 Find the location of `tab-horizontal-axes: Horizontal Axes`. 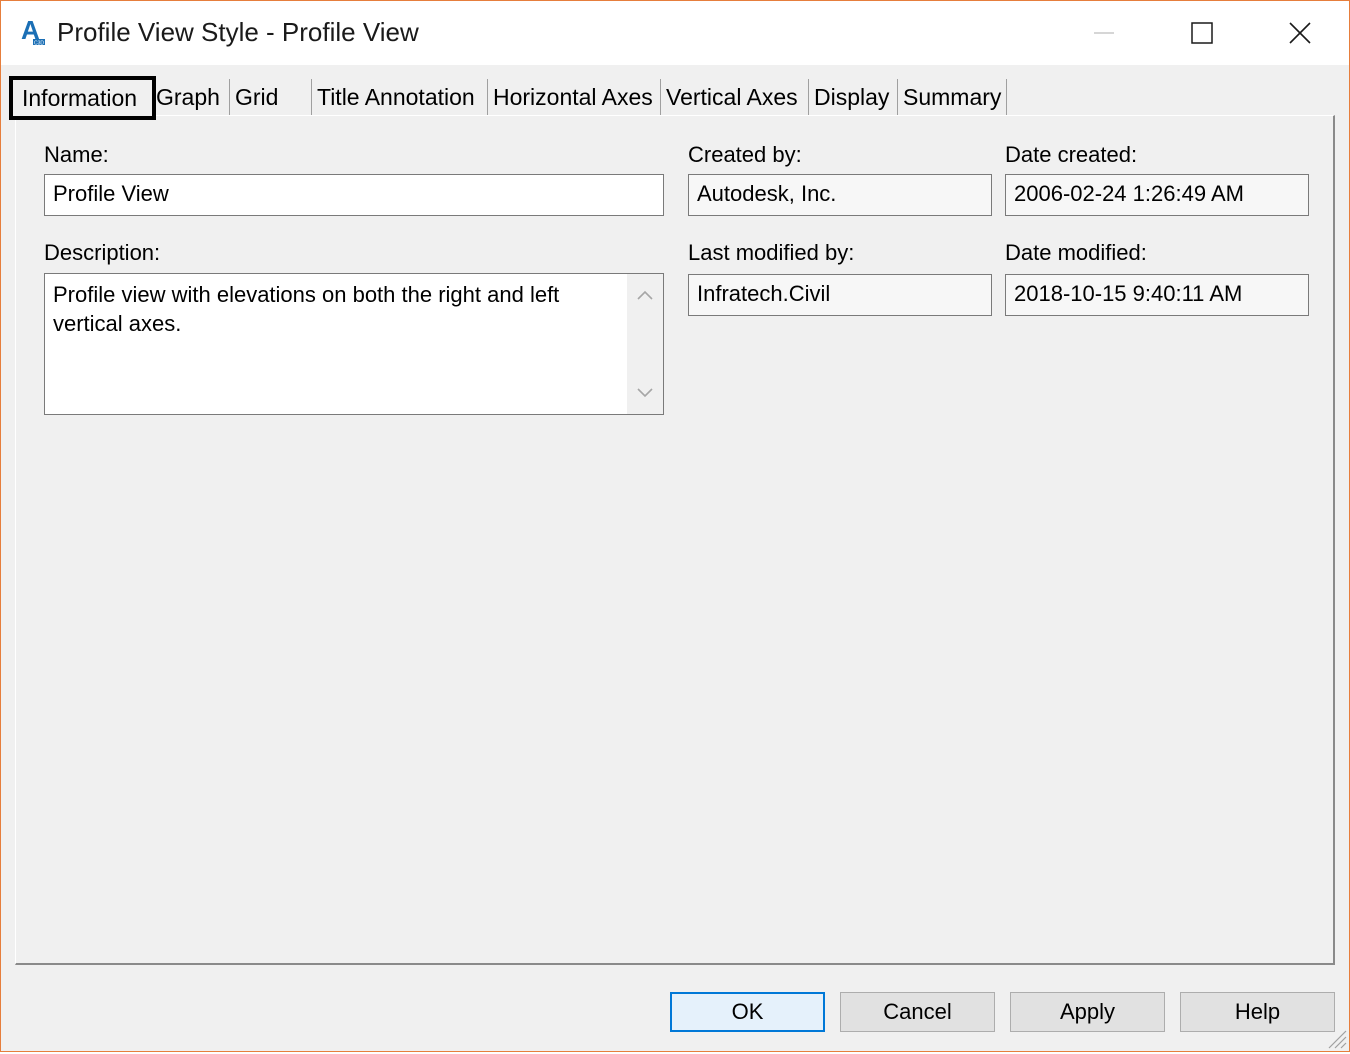

tab-horizontal-axes: Horizontal Axes is located at coordinates (574, 97).